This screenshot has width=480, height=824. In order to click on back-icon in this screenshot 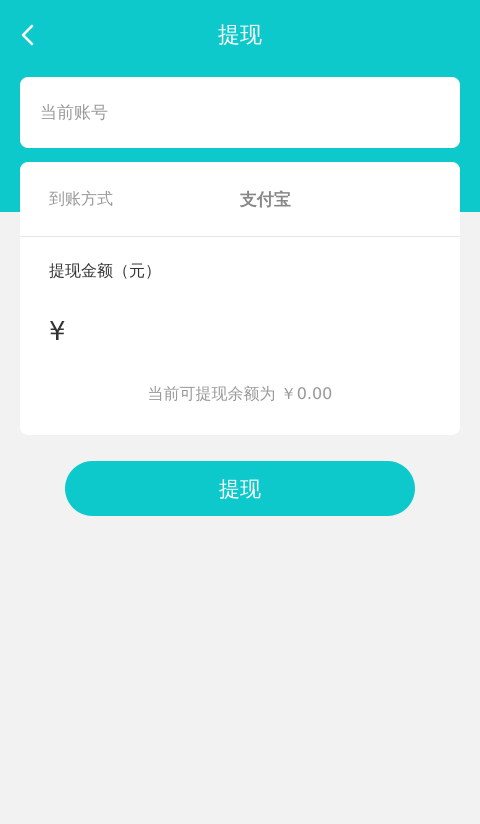, I will do `click(27, 35)`.